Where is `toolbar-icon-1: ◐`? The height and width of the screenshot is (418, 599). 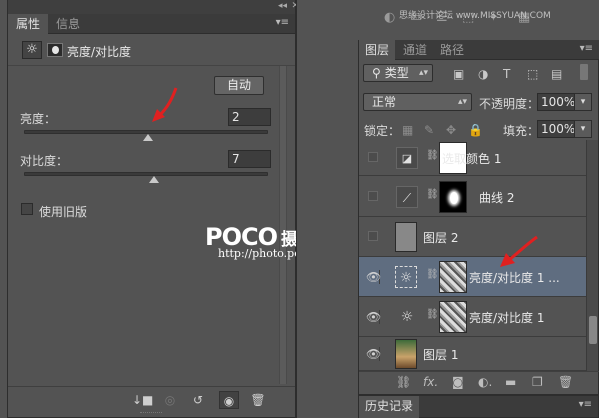 toolbar-icon-1: ◐ is located at coordinates (389, 17).